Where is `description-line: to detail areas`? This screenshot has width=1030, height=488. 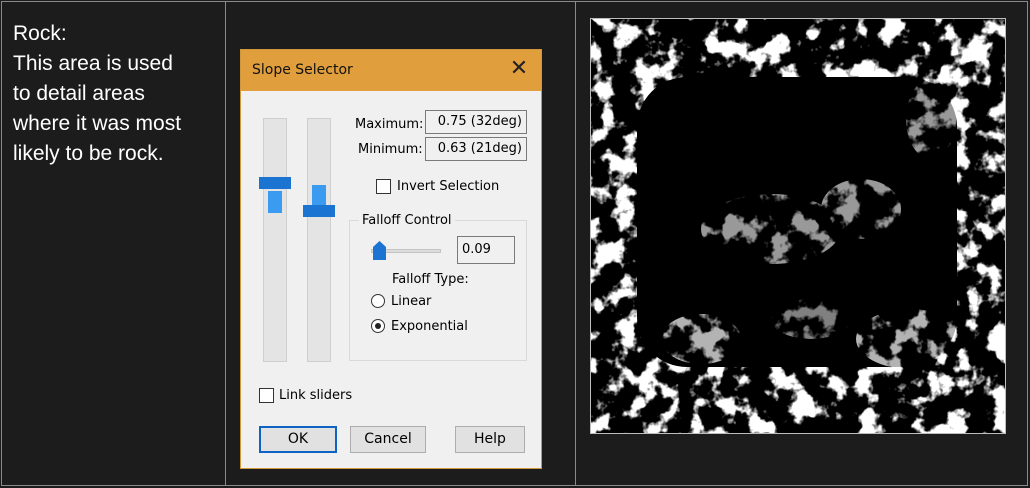 description-line: to detail areas is located at coordinates (79, 93).